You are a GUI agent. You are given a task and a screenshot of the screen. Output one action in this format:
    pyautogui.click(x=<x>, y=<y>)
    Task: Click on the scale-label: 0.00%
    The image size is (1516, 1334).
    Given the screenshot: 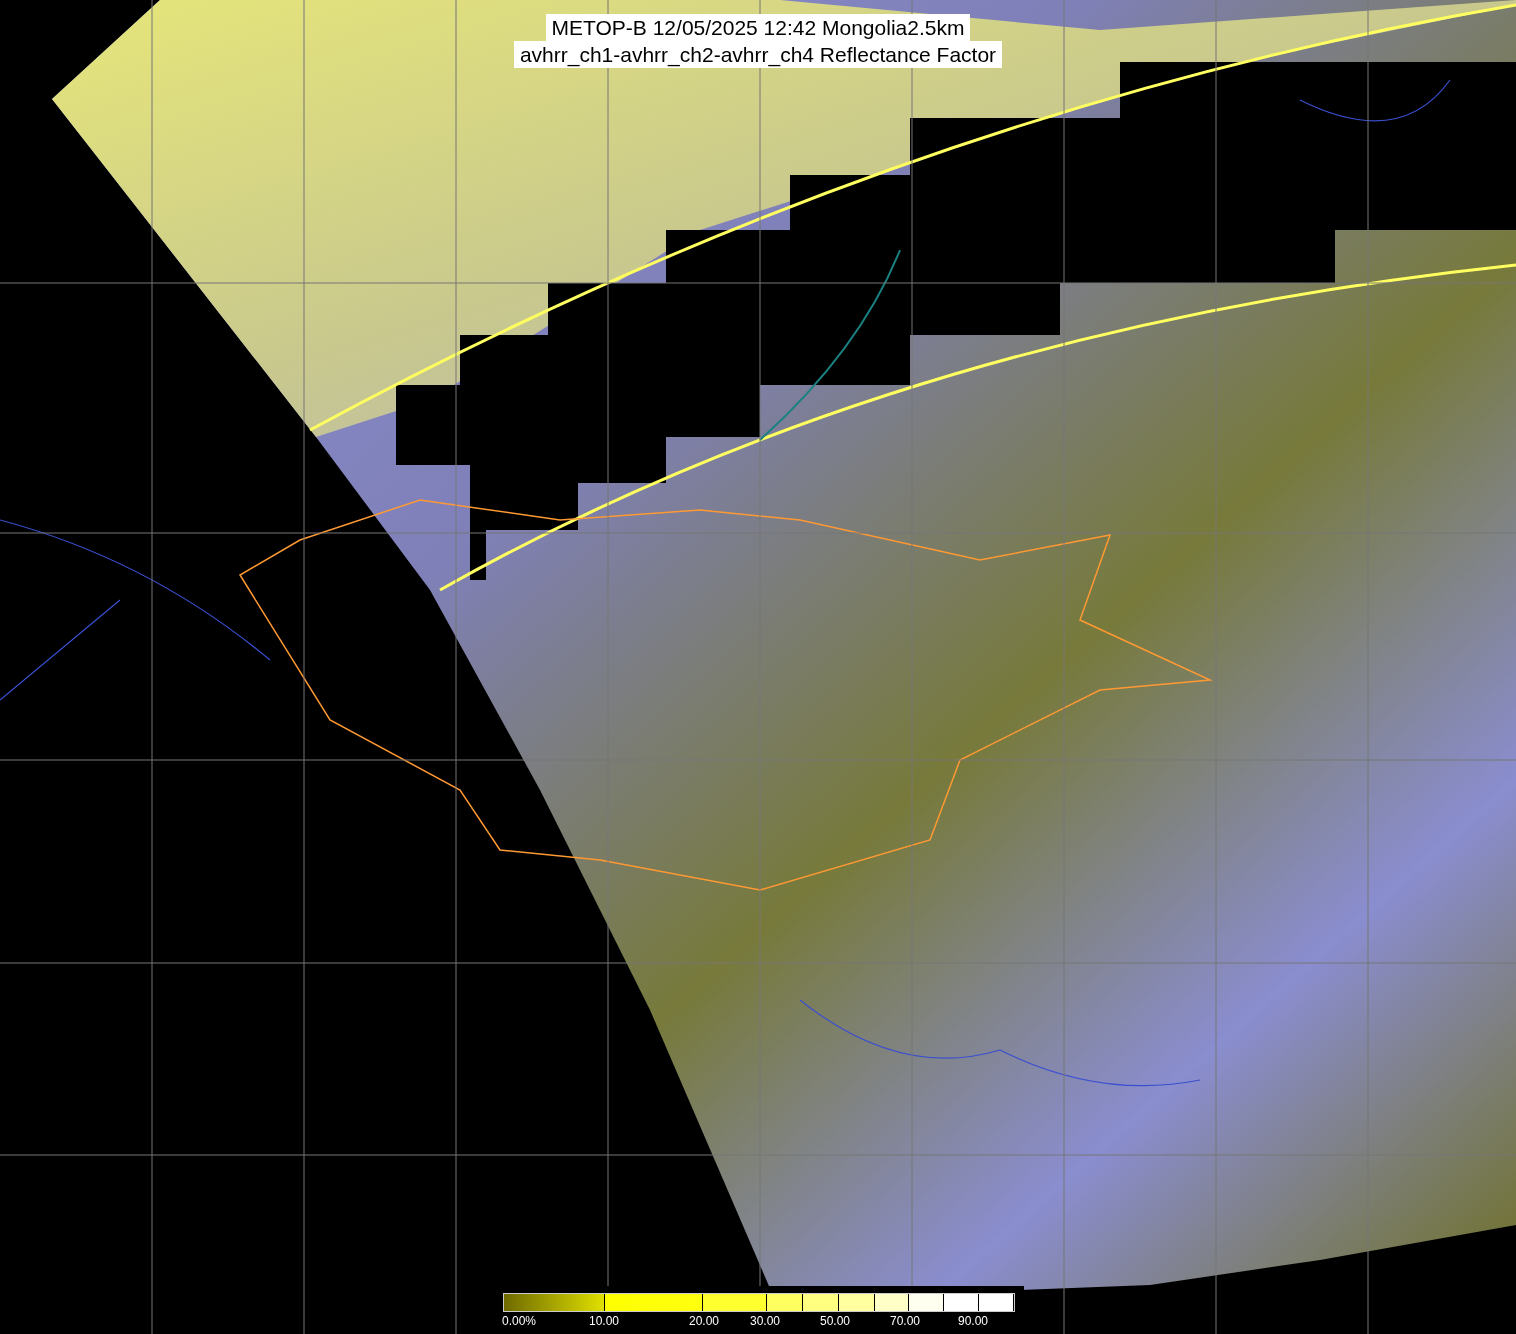 What is the action you would take?
    pyautogui.click(x=519, y=1321)
    